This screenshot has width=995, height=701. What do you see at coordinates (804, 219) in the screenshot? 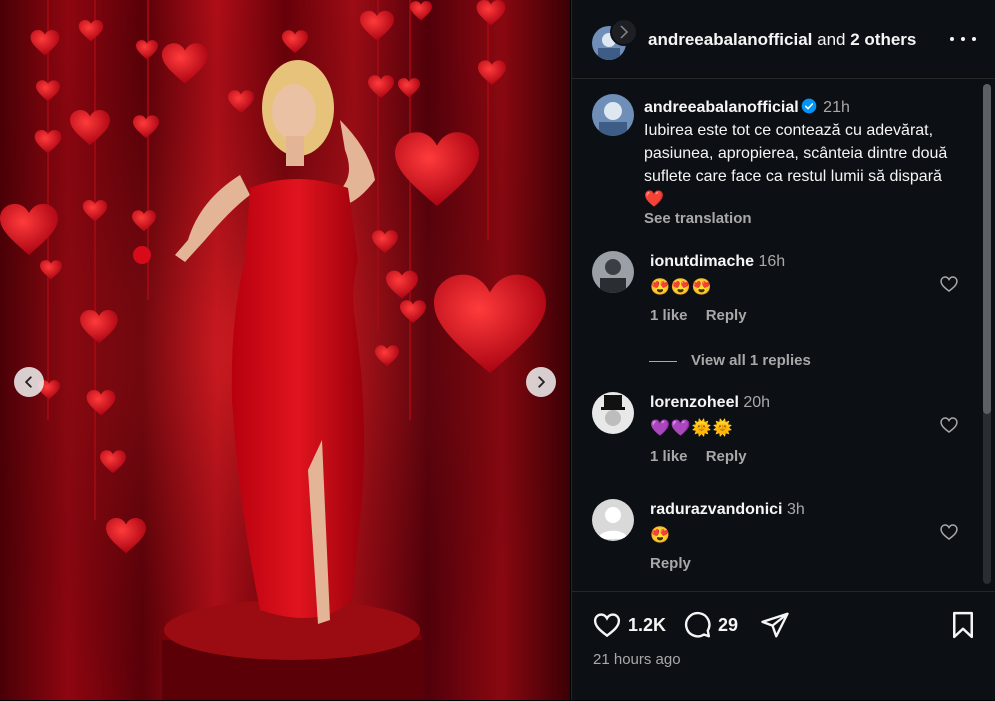
I see `see-translation-link: See translation` at bounding box center [804, 219].